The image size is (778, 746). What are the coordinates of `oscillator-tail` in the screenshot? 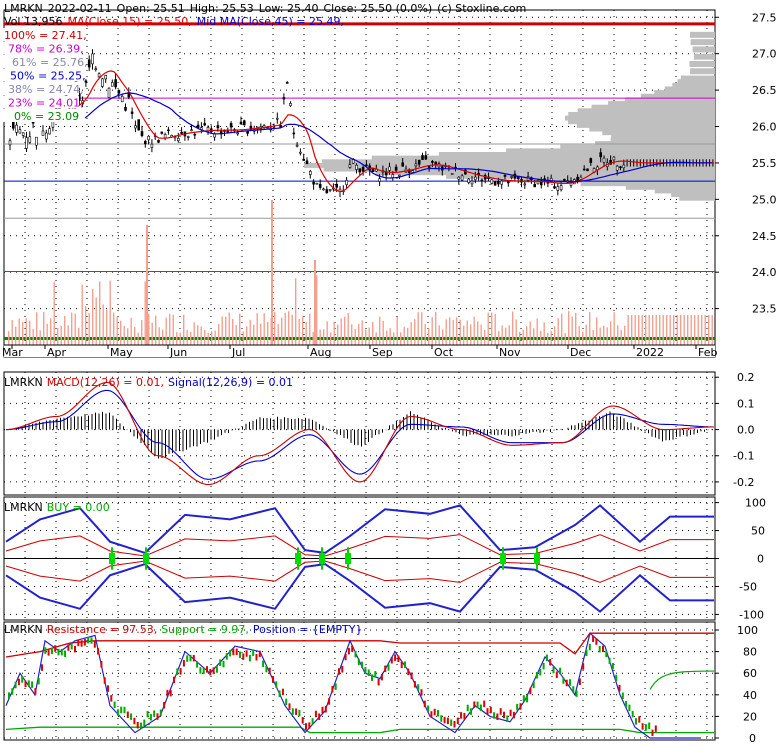 It's located at (682, 680).